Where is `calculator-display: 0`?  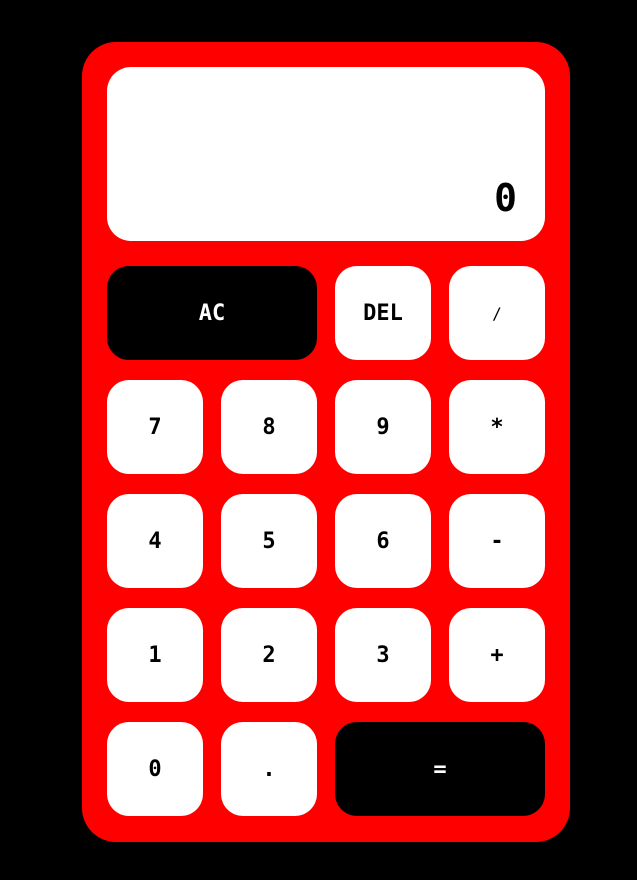
calculator-display: 0 is located at coordinates (326, 154).